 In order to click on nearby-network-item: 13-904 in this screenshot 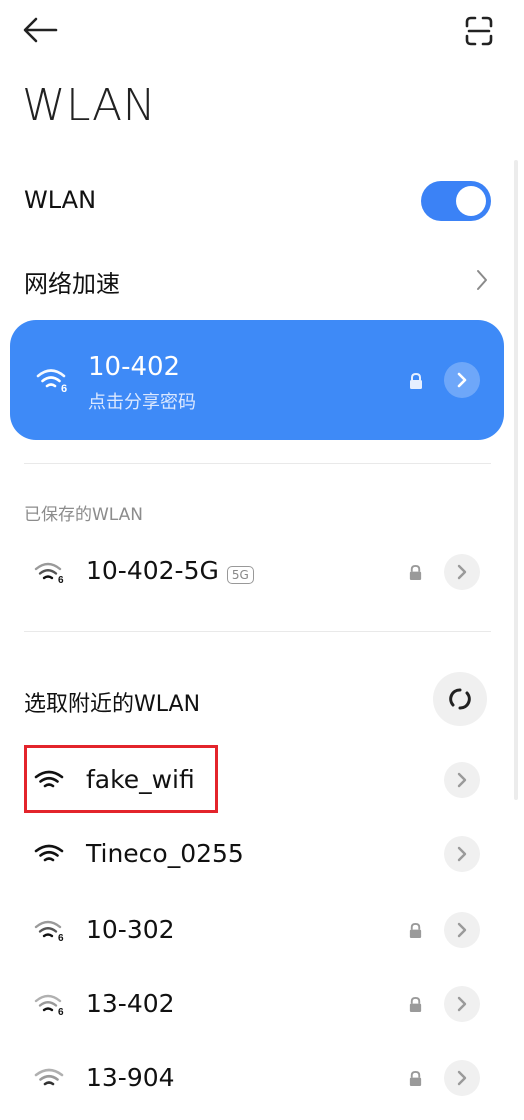, I will do `click(255, 1078)`.